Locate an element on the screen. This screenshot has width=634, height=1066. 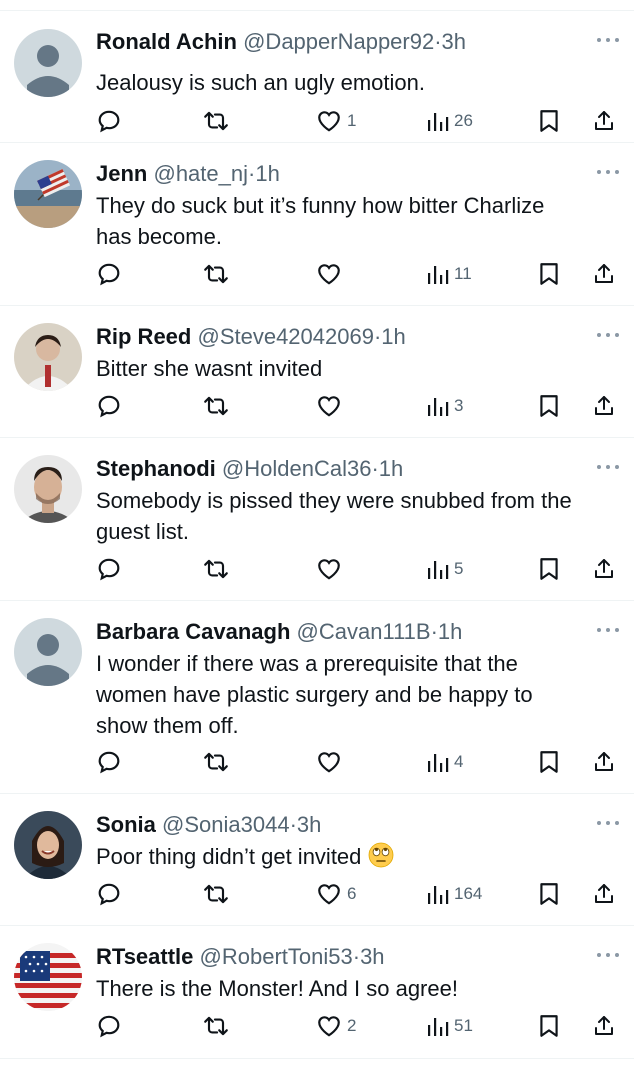
views-button: 51 is located at coordinates (450, 1026).